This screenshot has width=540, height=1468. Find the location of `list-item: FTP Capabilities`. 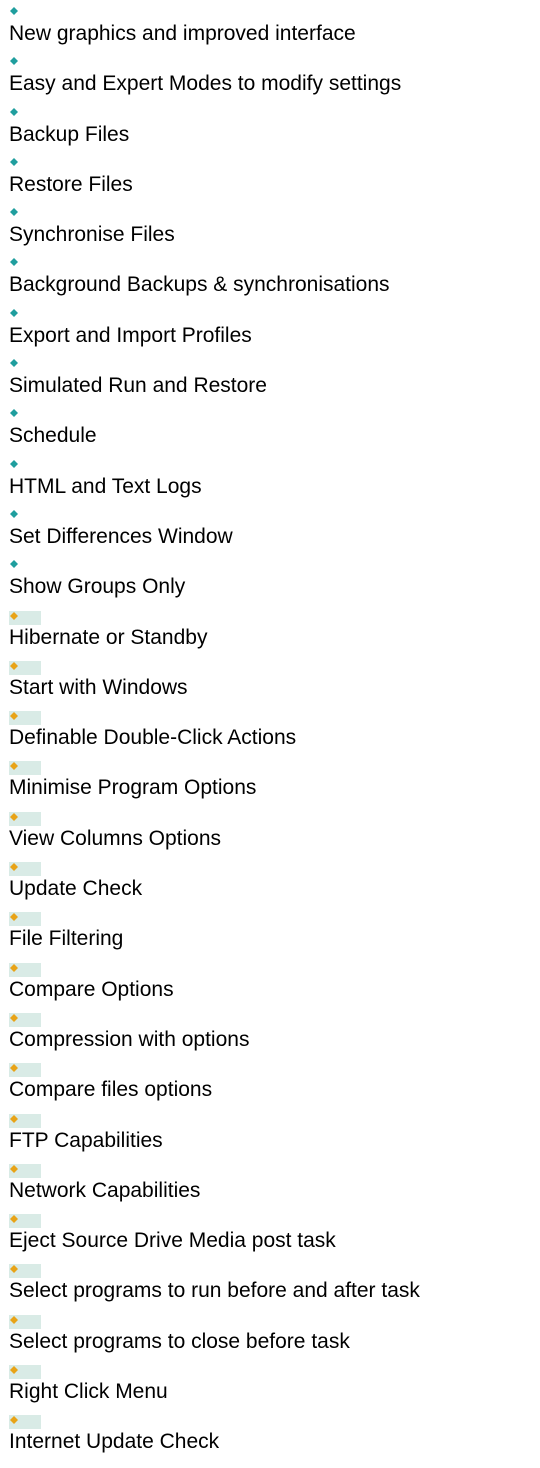

list-item: FTP Capabilities is located at coordinates (271, 1138).